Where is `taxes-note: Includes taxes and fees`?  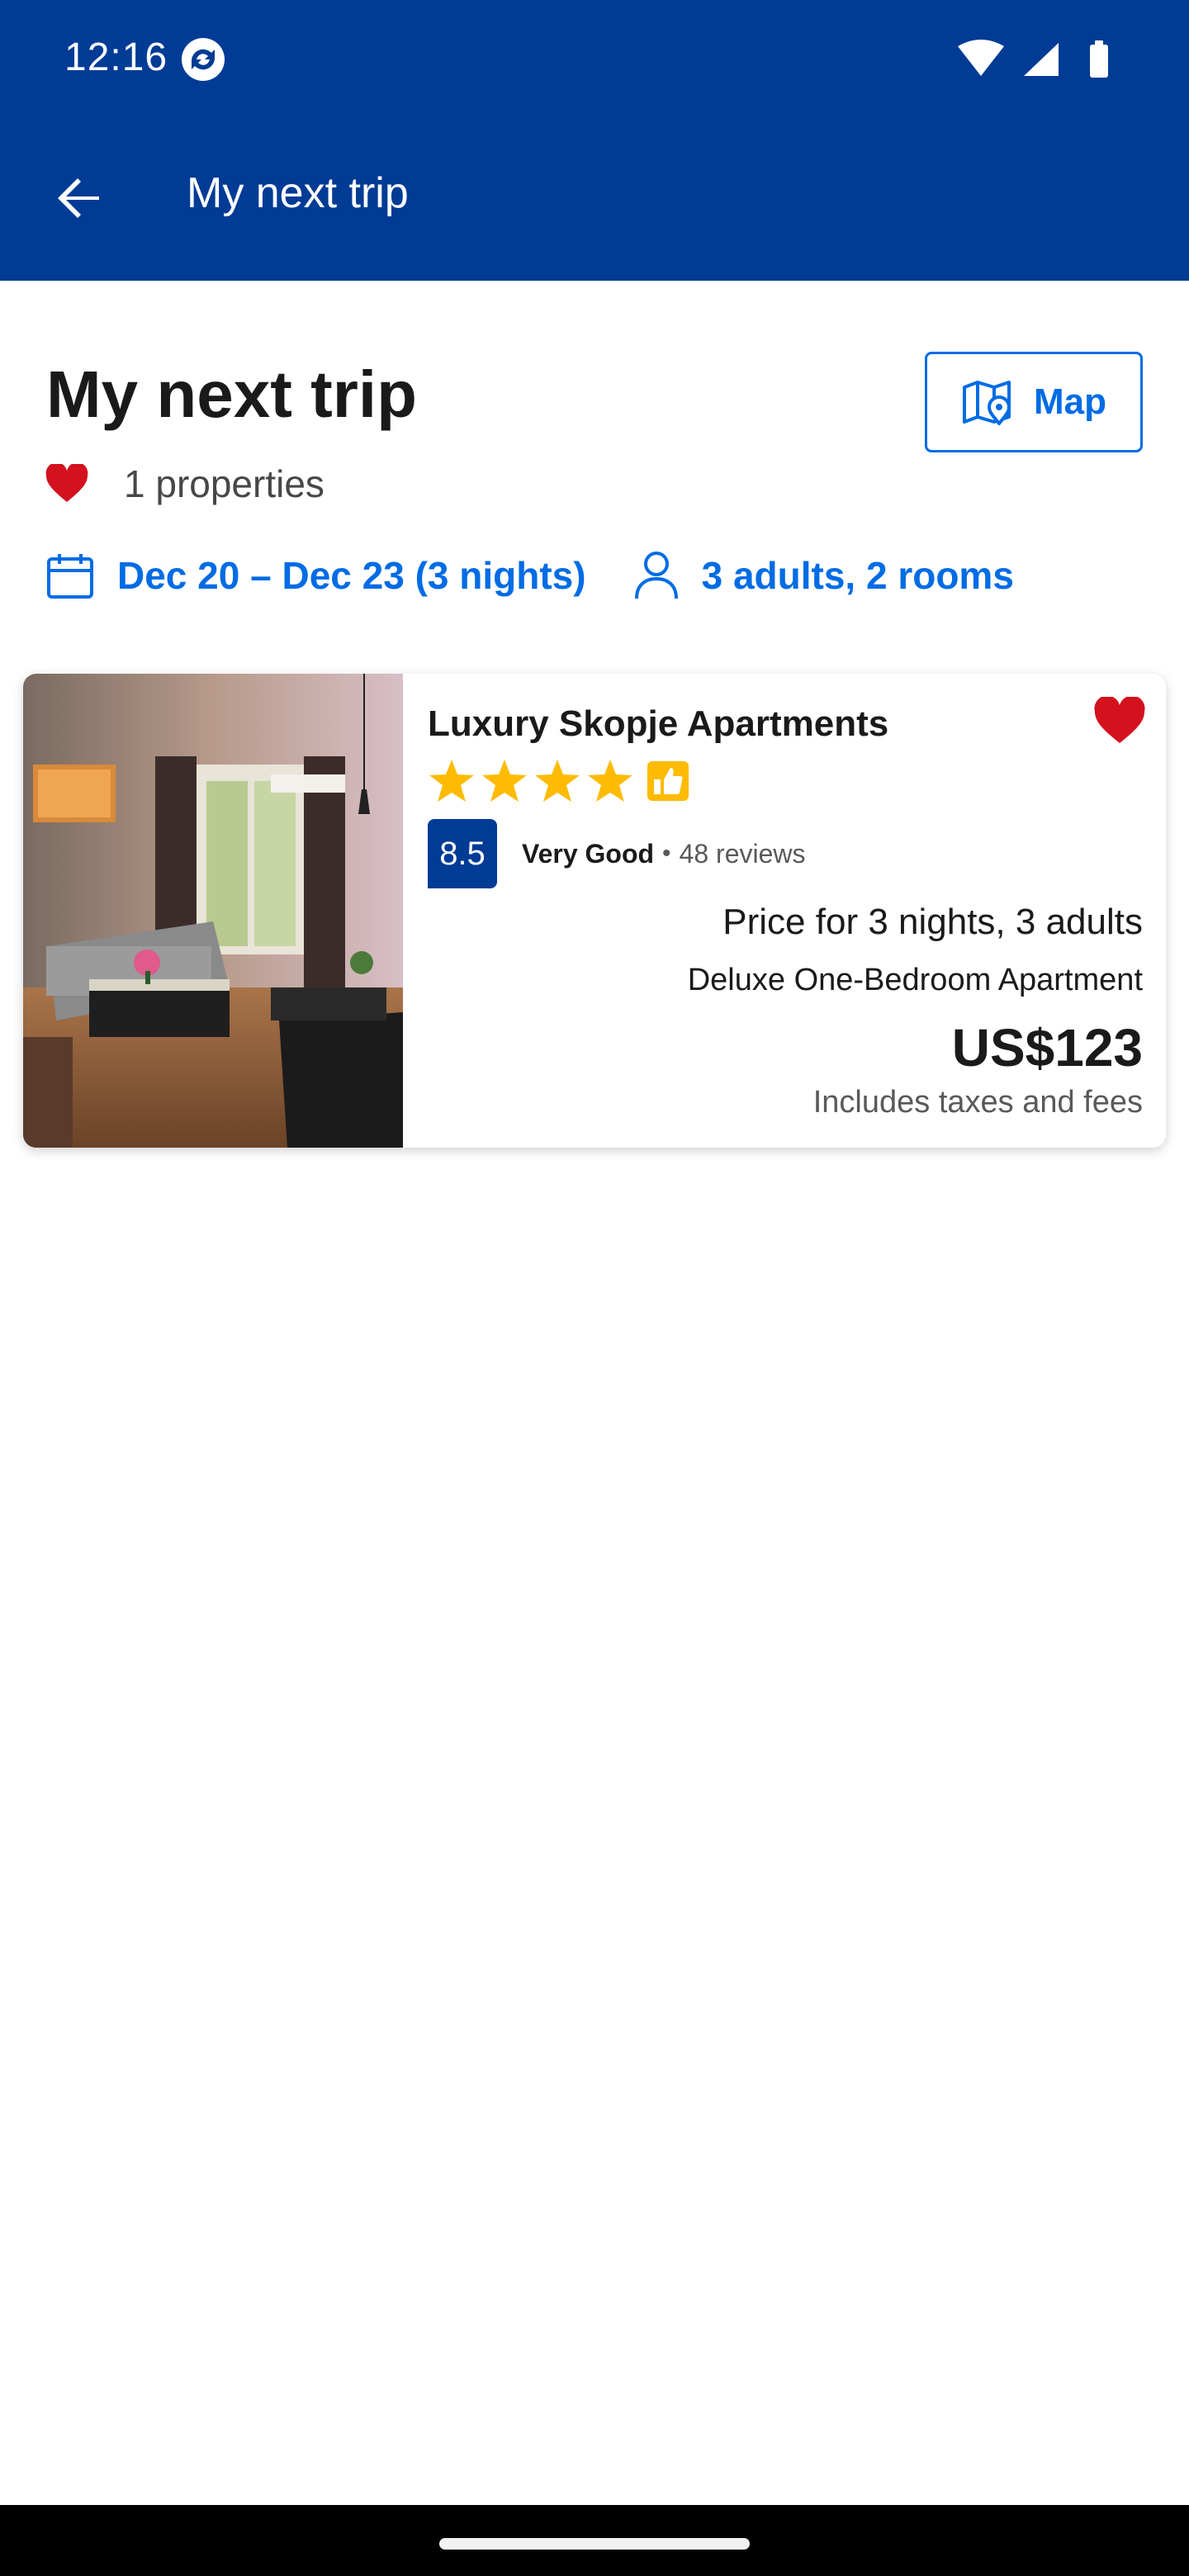
taxes-note: Includes taxes and fees is located at coordinates (977, 1102).